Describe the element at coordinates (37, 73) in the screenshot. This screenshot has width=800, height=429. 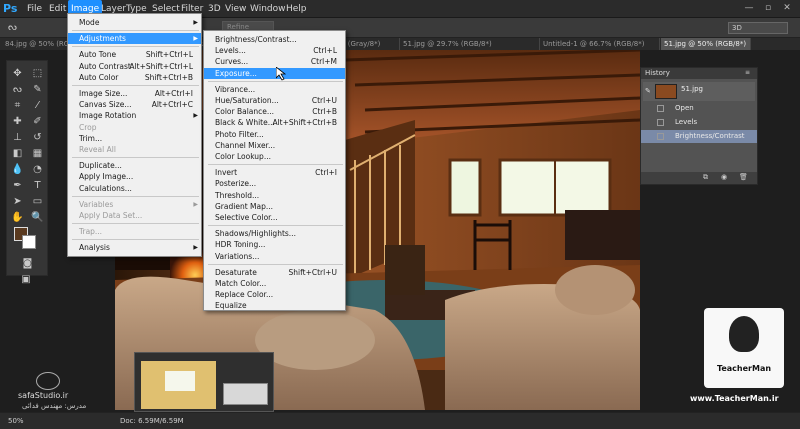
I see `marquee-tool-icon: ⬚` at that location.